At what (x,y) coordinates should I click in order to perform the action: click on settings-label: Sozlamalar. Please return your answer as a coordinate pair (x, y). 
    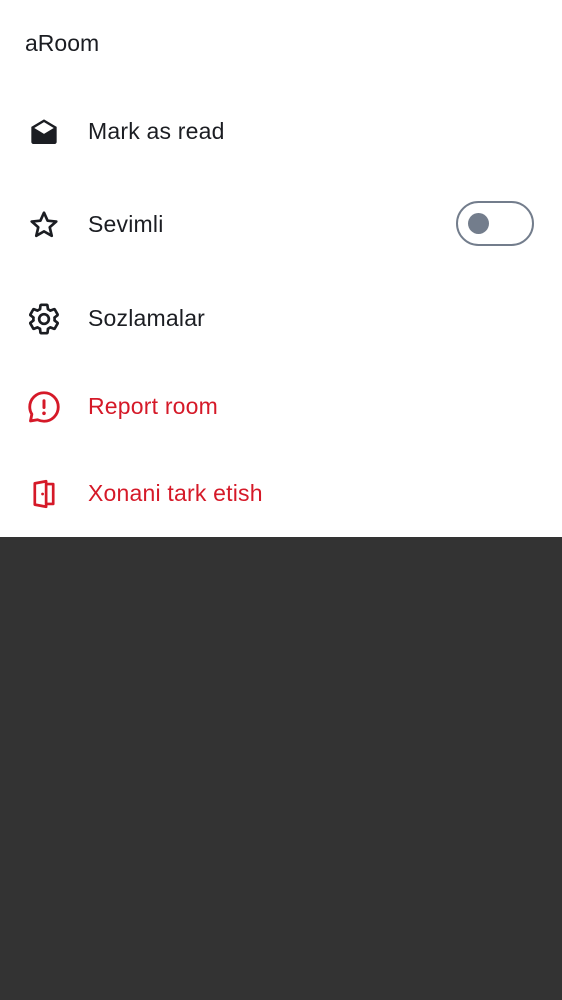
    Looking at the image, I should click on (147, 318).